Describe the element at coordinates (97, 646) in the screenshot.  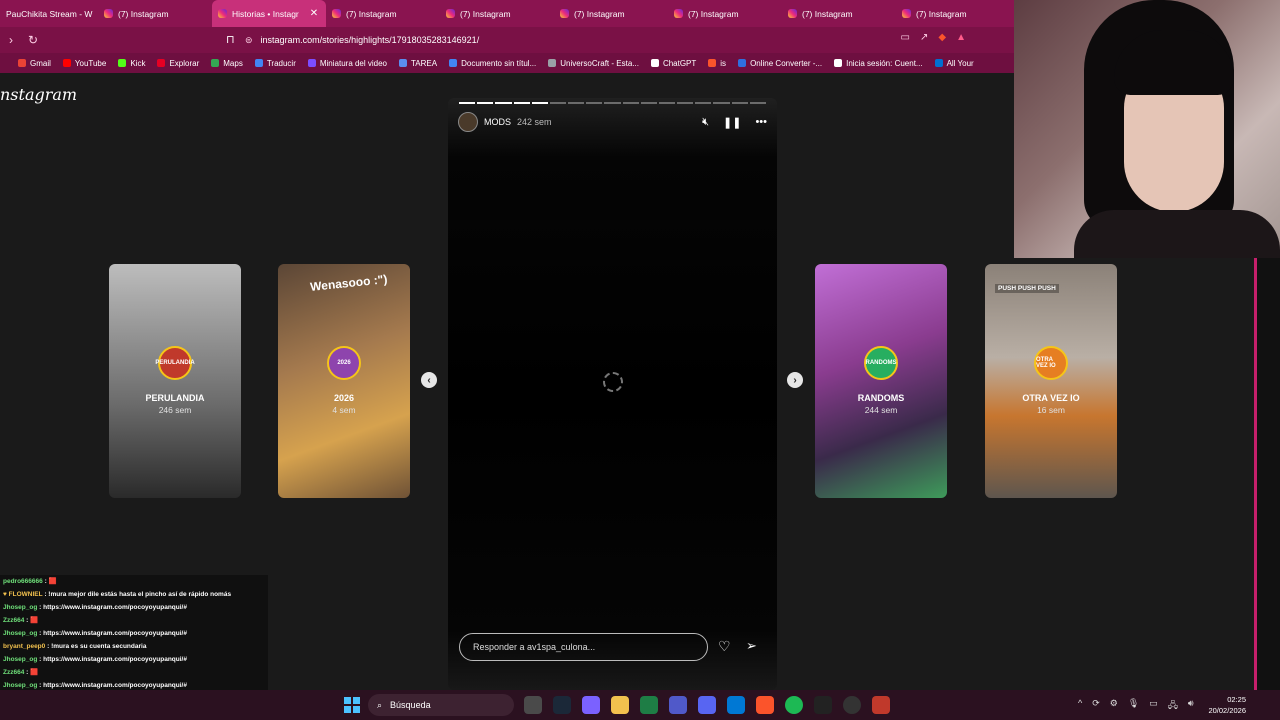
I see `chat-text: : !mura es su cuenta secundaria` at that location.